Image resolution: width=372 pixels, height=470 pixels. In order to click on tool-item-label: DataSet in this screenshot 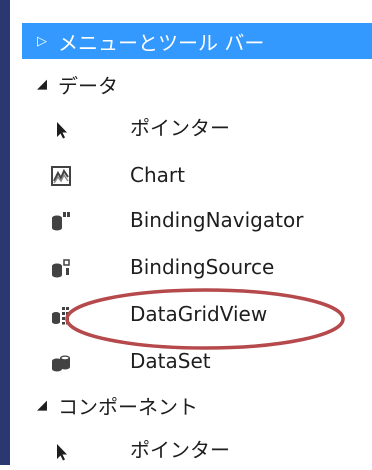, I will do `click(170, 361)`.